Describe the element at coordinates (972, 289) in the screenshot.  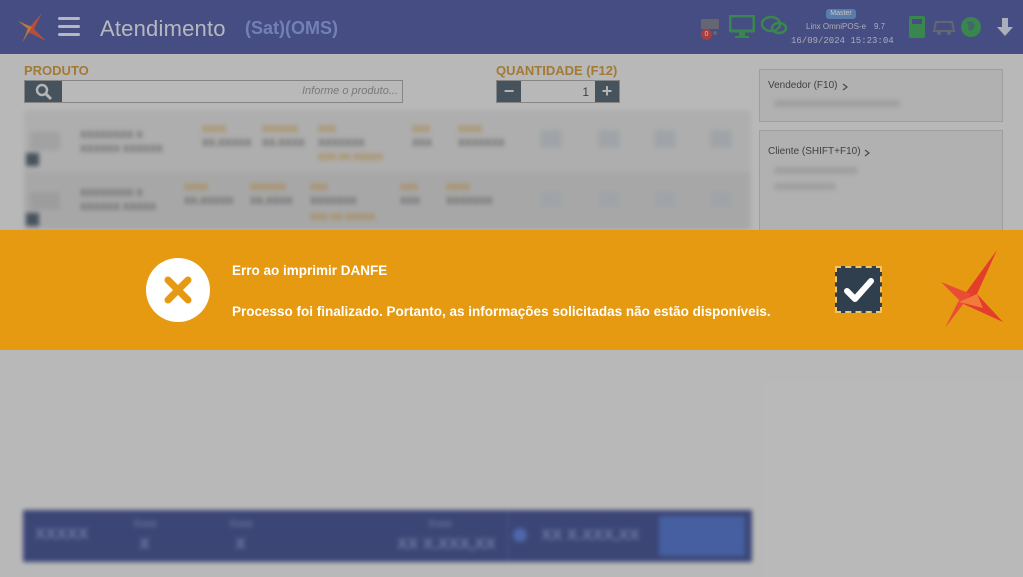
I see `brand-logo-icon` at that location.